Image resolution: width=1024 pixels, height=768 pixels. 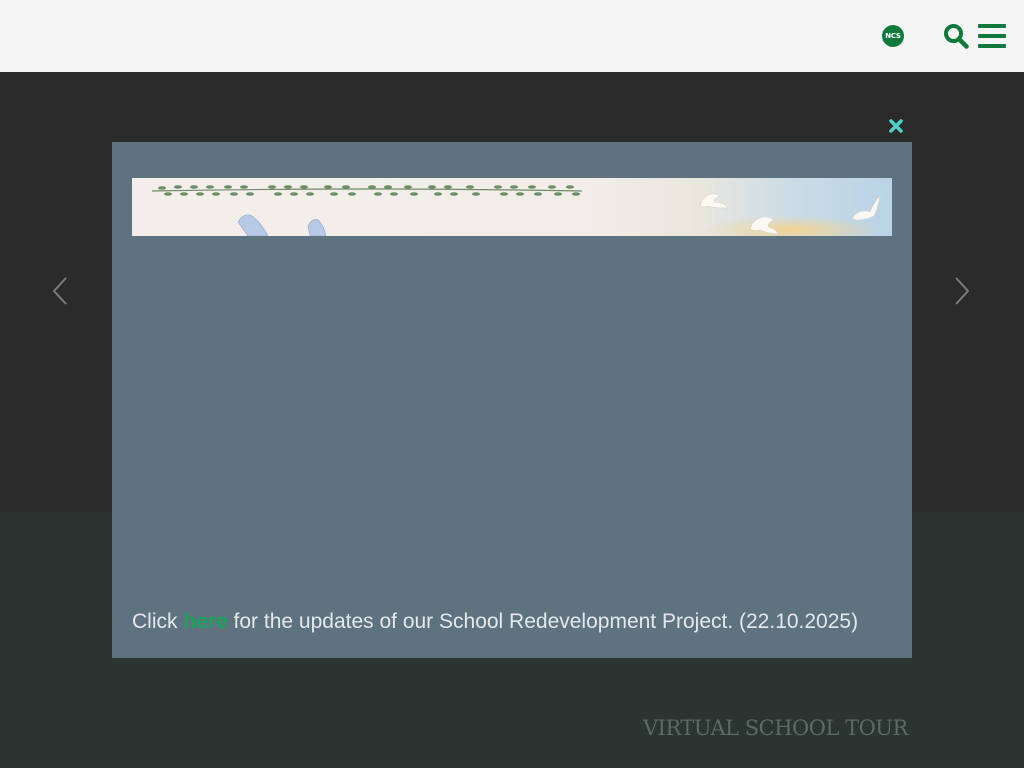 I want to click on search-button, so click(x=956, y=36).